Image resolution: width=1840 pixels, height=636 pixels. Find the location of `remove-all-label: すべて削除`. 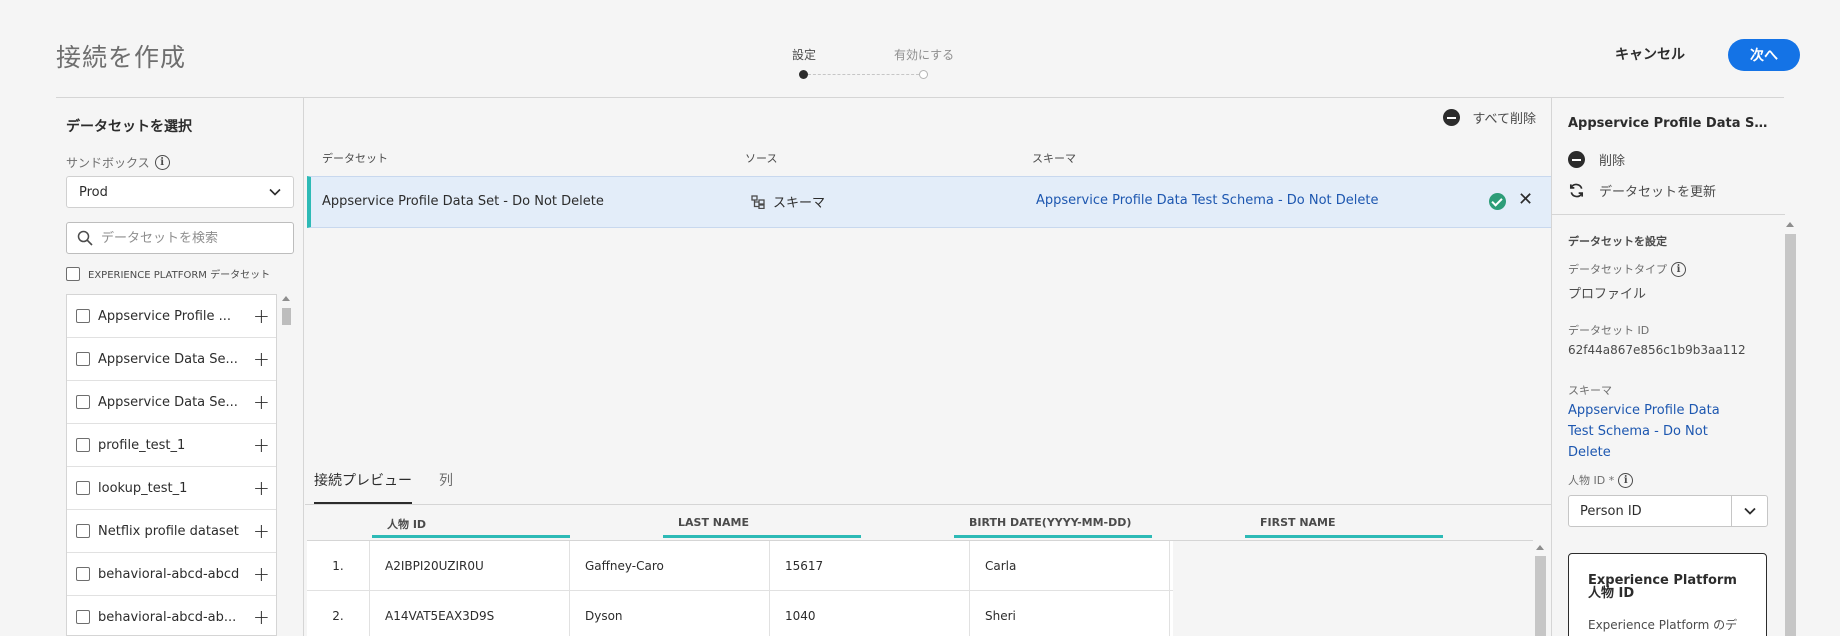

remove-all-label: すべて削除 is located at coordinates (1504, 119).